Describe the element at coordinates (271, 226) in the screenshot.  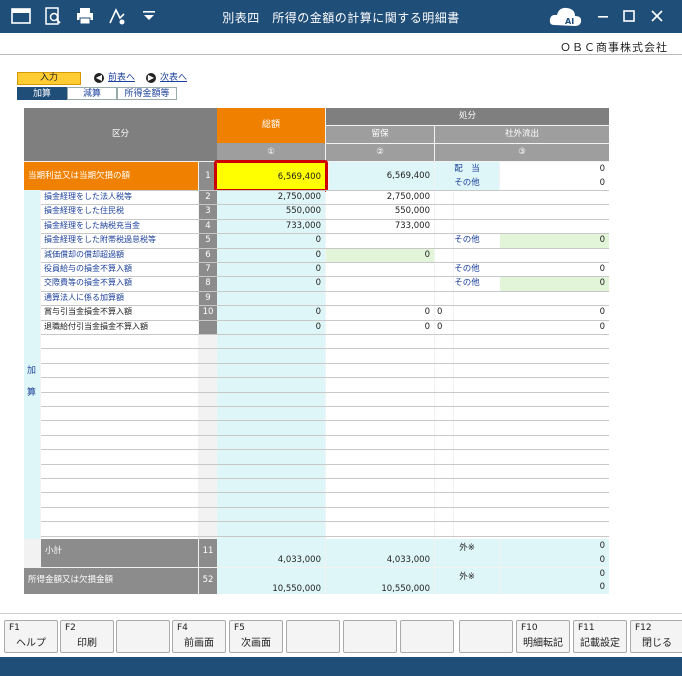
I see `row-total: 733,000` at that location.